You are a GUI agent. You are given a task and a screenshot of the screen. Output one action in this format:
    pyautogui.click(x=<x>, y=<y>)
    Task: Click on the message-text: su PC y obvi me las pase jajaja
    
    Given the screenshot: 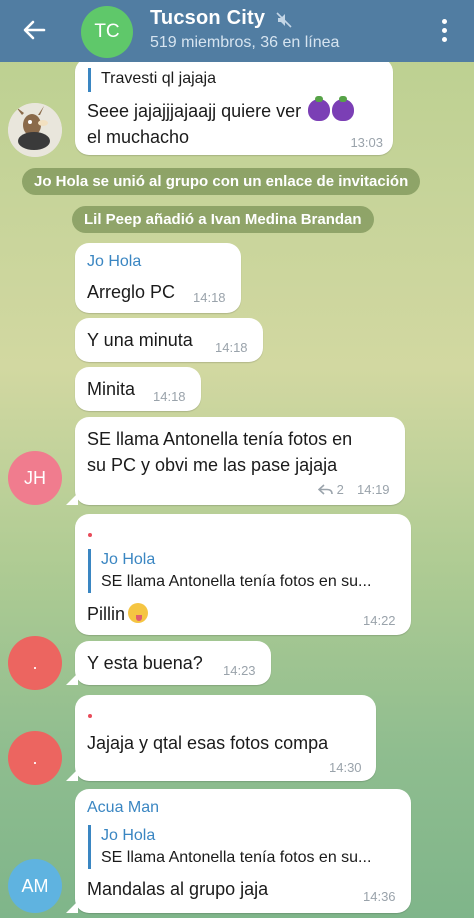 What is the action you would take?
    pyautogui.click(x=212, y=465)
    